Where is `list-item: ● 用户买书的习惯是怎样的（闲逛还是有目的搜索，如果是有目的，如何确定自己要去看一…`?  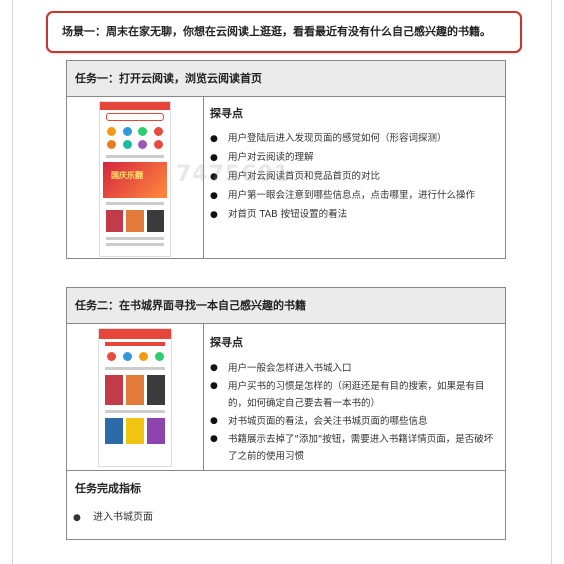
list-item: ● 用户买书的习惯是怎样的（闲逛还是有目的搜索，如果是有目的，如何确定自己要去看一… is located at coordinates (354, 395).